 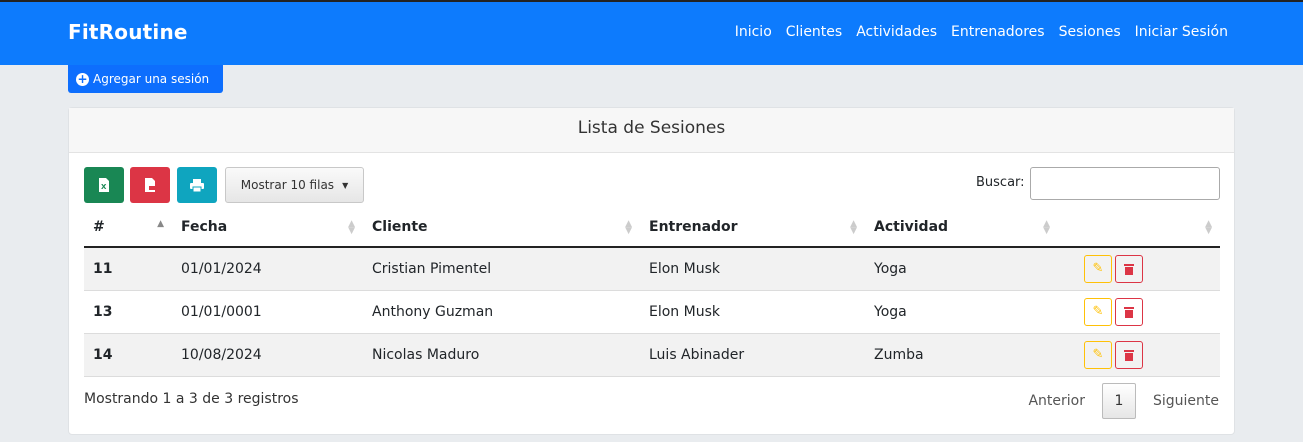 What do you see at coordinates (501, 355) in the screenshot?
I see `cell-cliente: Nicolas Maduro` at bounding box center [501, 355].